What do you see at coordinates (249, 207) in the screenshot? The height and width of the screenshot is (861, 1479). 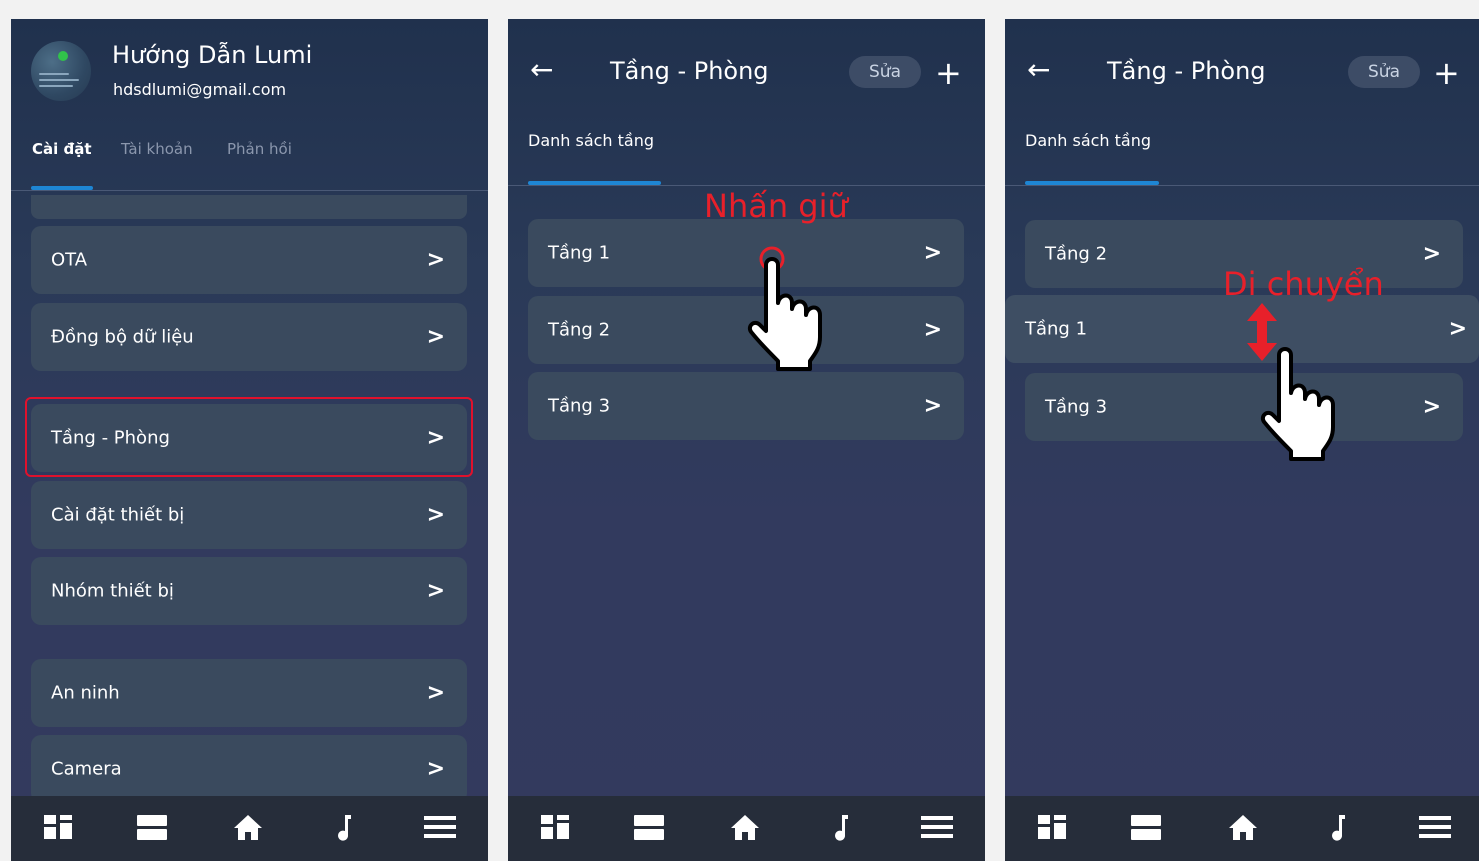 I see `list-item-partial` at bounding box center [249, 207].